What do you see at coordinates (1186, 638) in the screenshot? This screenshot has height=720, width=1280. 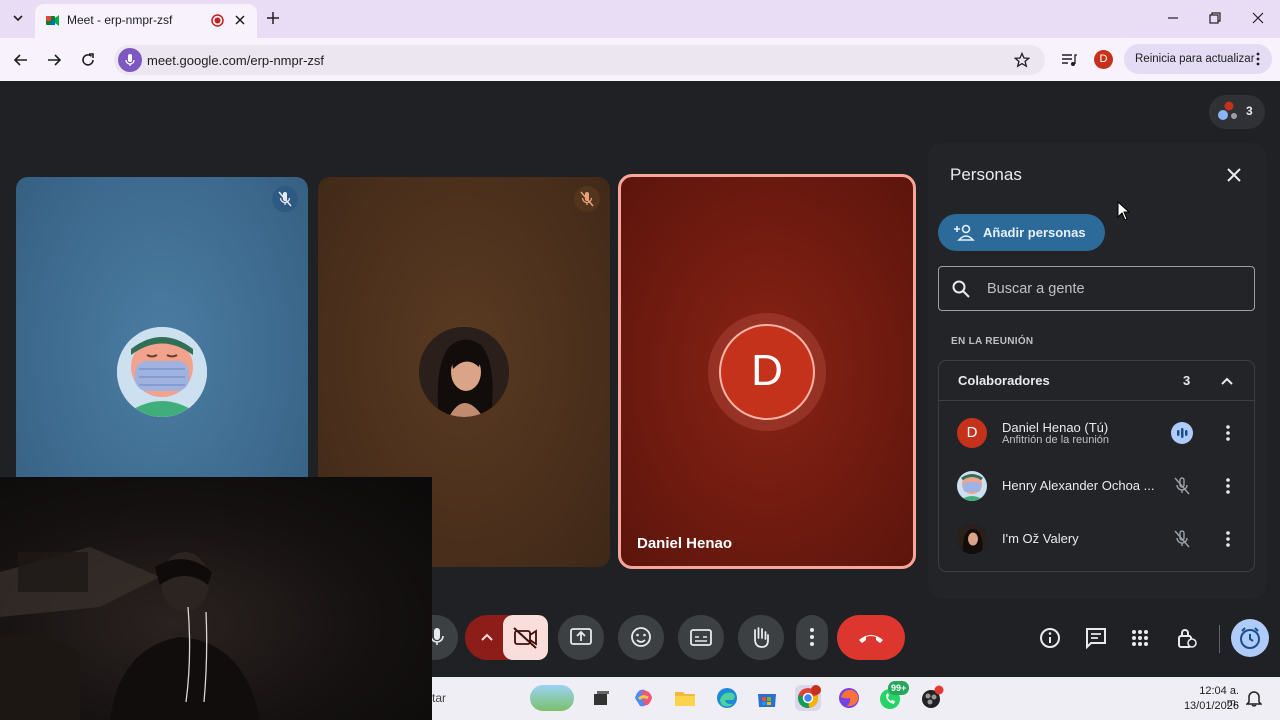 I see `host-controls-lock-icon` at bounding box center [1186, 638].